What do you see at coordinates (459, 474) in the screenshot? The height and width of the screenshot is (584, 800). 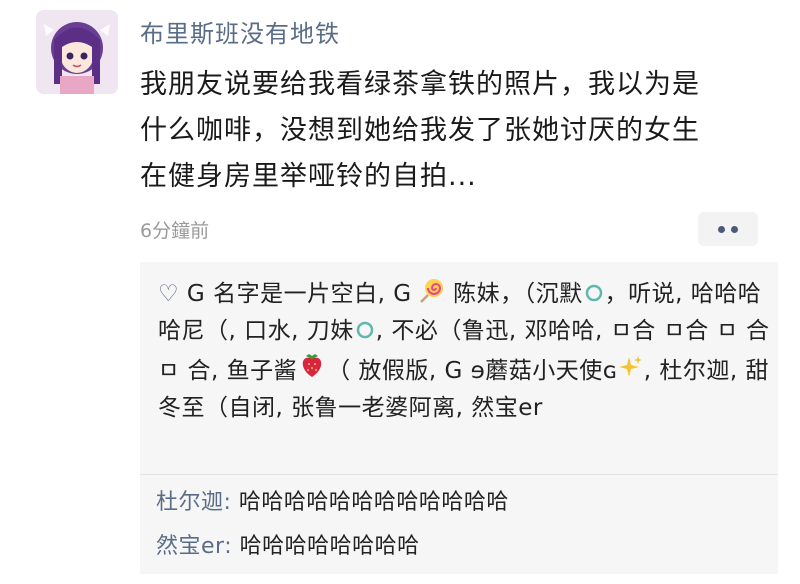 I see `divider` at bounding box center [459, 474].